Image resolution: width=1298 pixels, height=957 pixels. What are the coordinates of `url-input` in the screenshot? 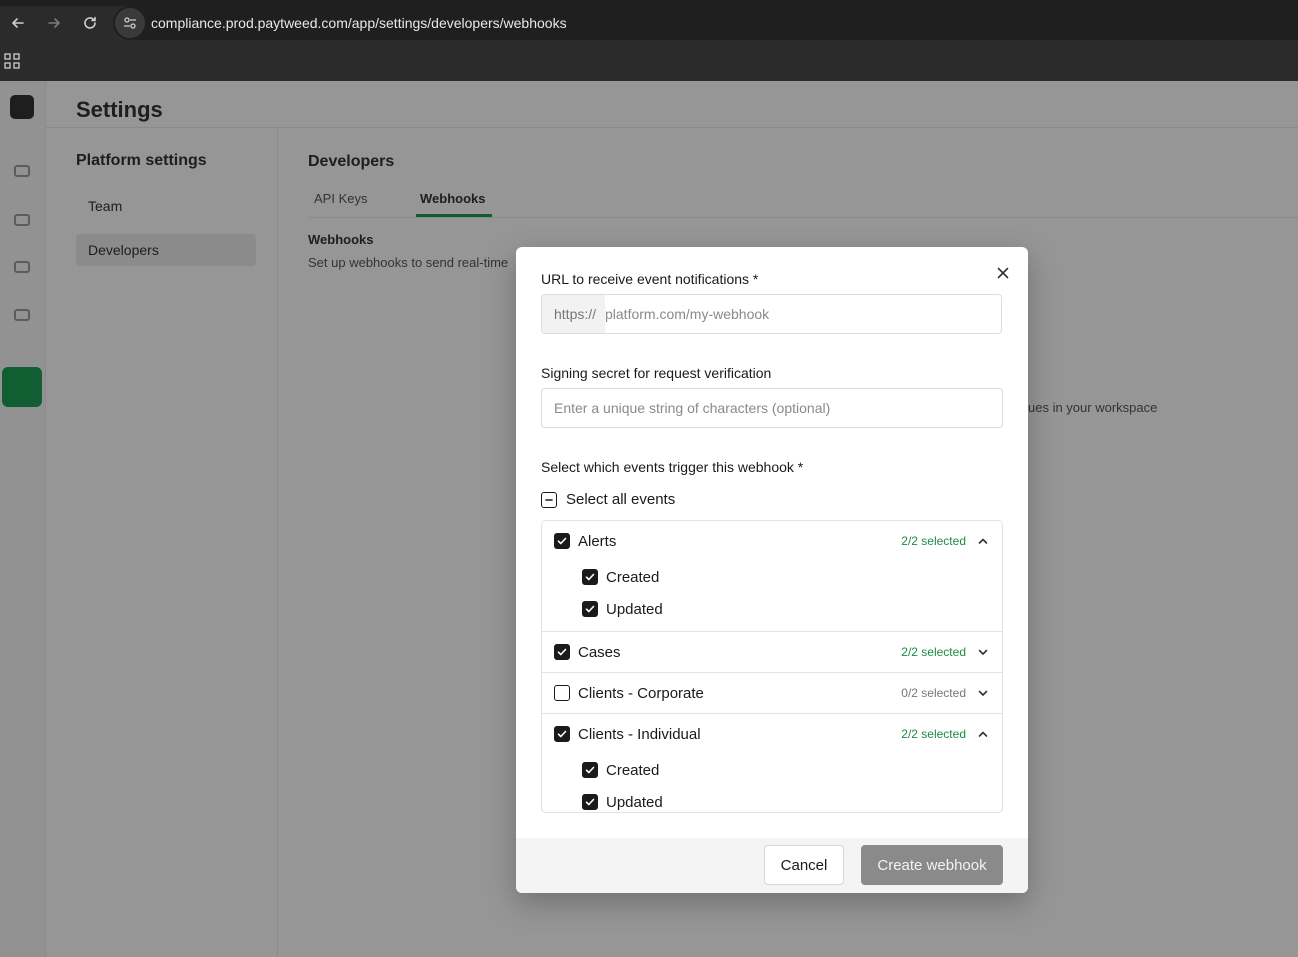 It's located at (803, 314).